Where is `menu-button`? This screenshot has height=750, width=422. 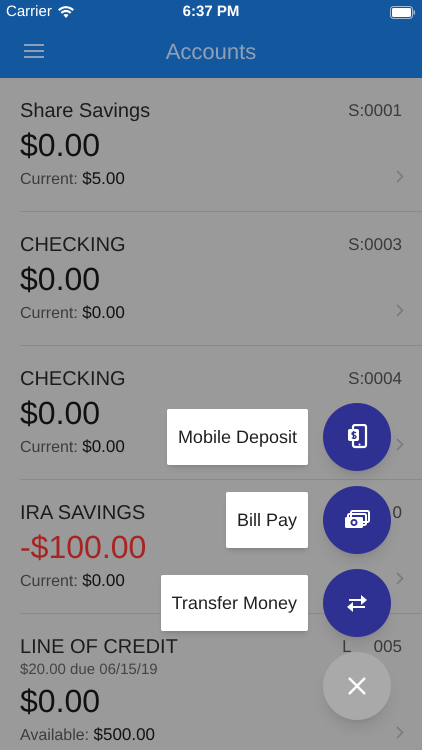 menu-button is located at coordinates (34, 51).